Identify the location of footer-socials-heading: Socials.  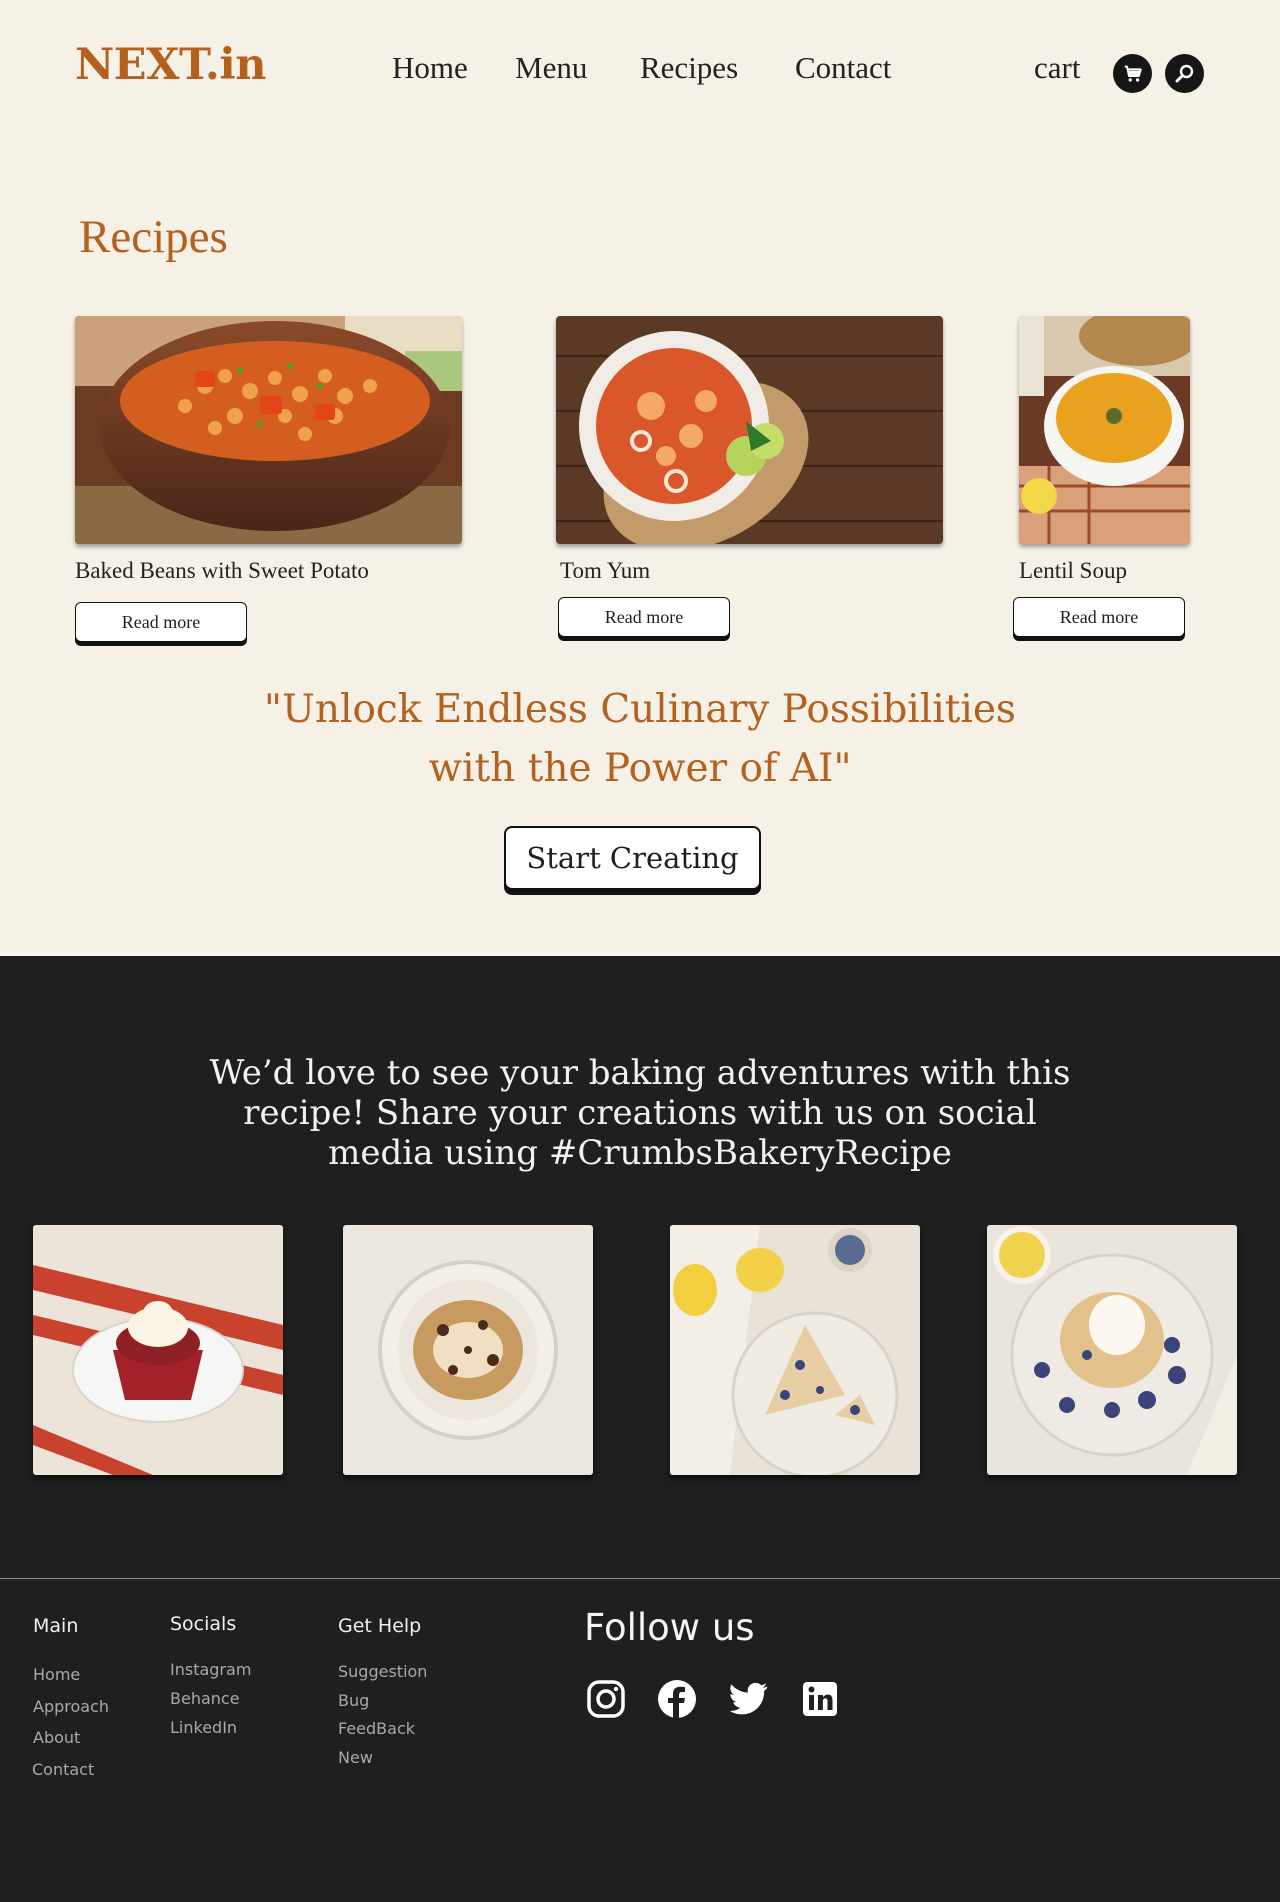
(203, 1624).